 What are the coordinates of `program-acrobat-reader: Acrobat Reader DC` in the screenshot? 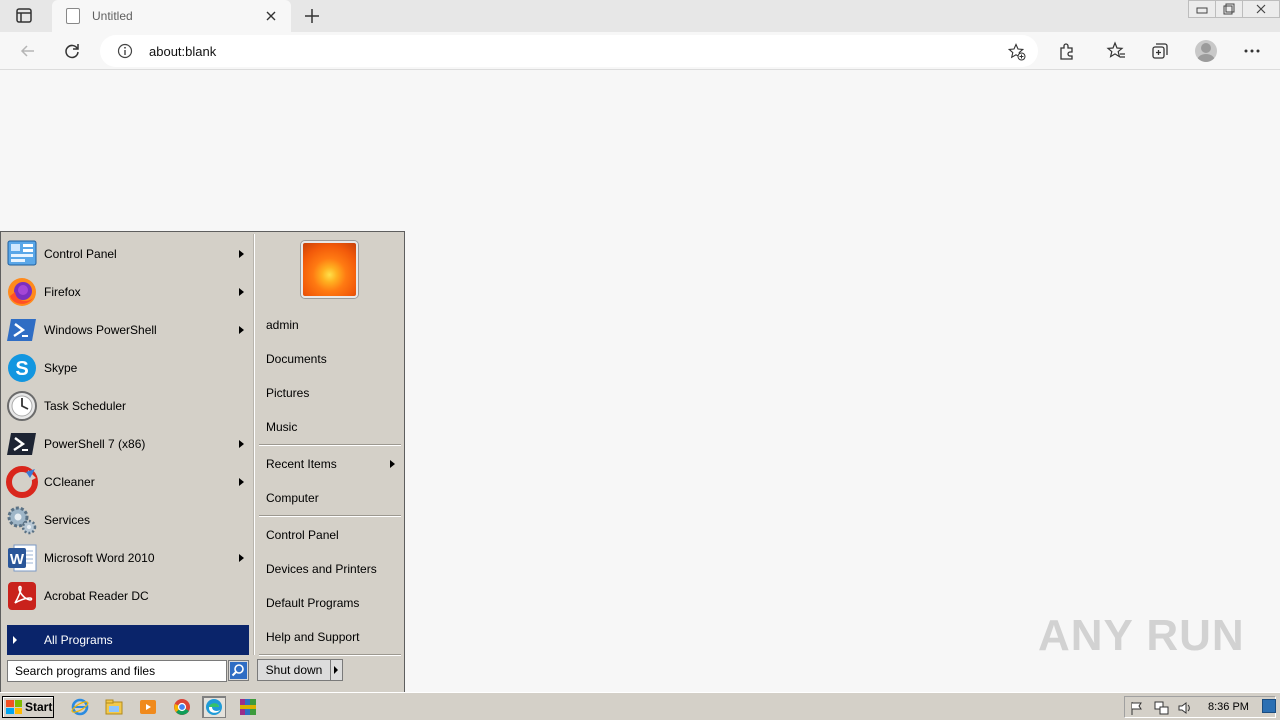 It's located at (128, 596).